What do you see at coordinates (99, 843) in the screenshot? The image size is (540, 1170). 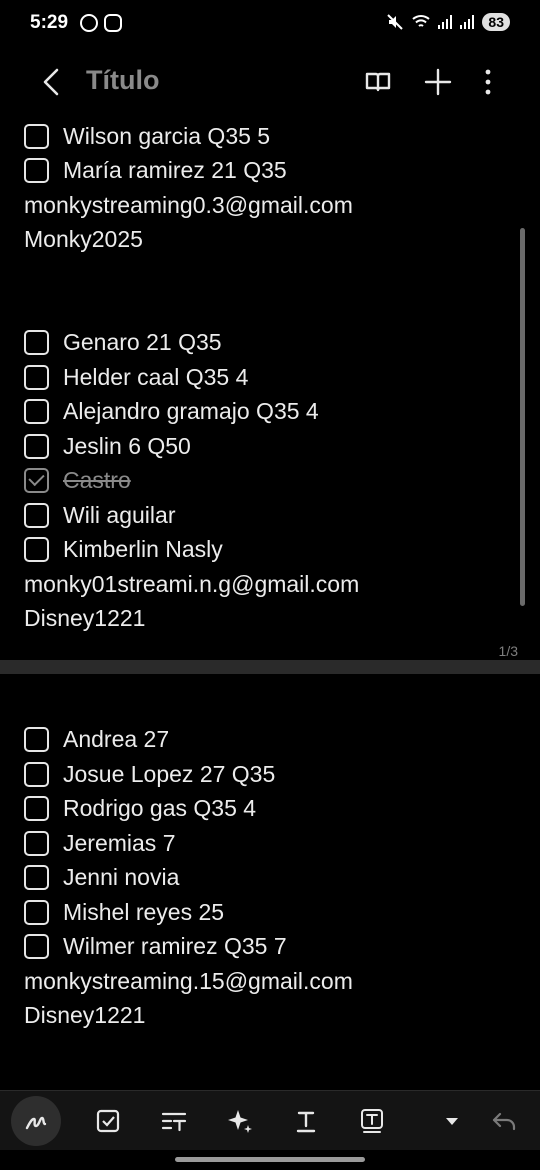 I see `checklist-item: Jeremias 7` at bounding box center [99, 843].